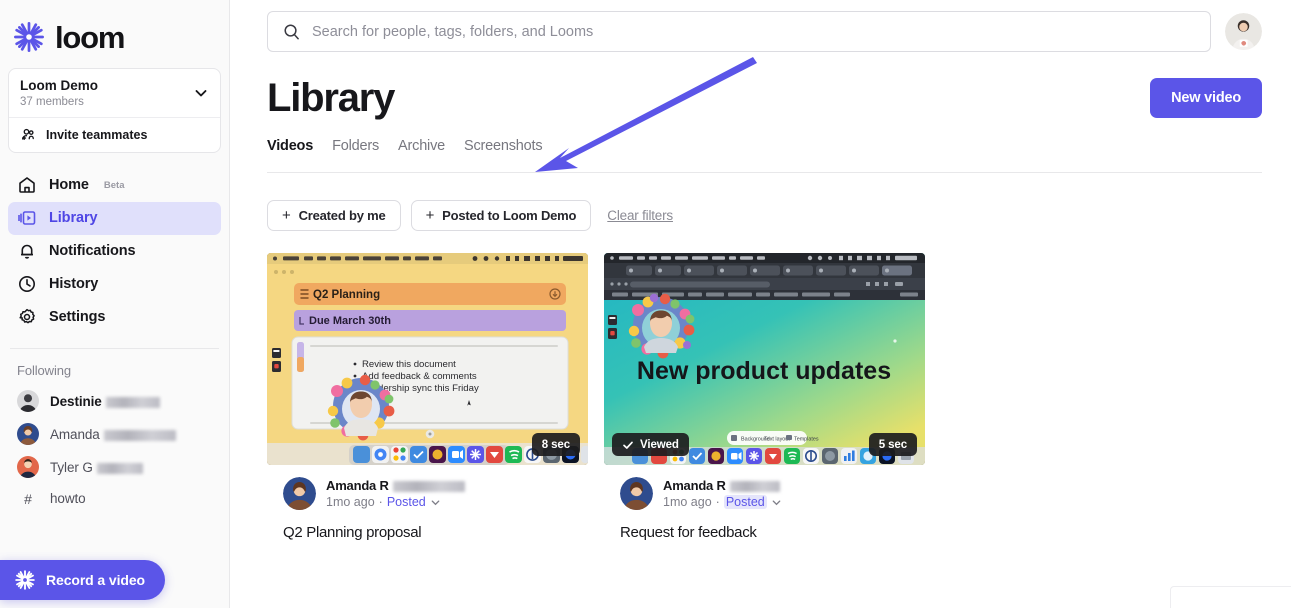 The image size is (1291, 608). I want to click on sidebar-item-history: History, so click(114, 284).